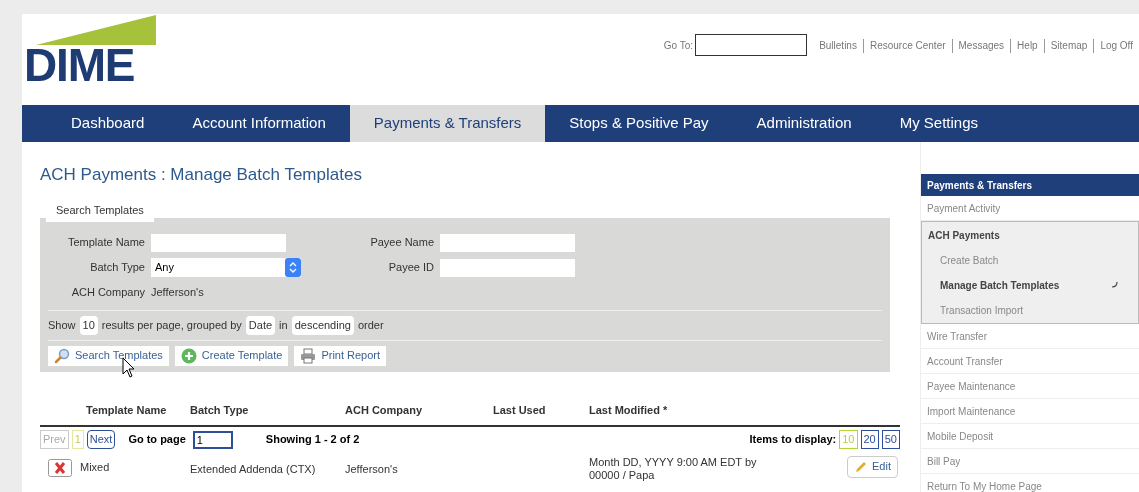 The height and width of the screenshot is (492, 1139). I want to click on panel-button: Print Report, so click(340, 355).